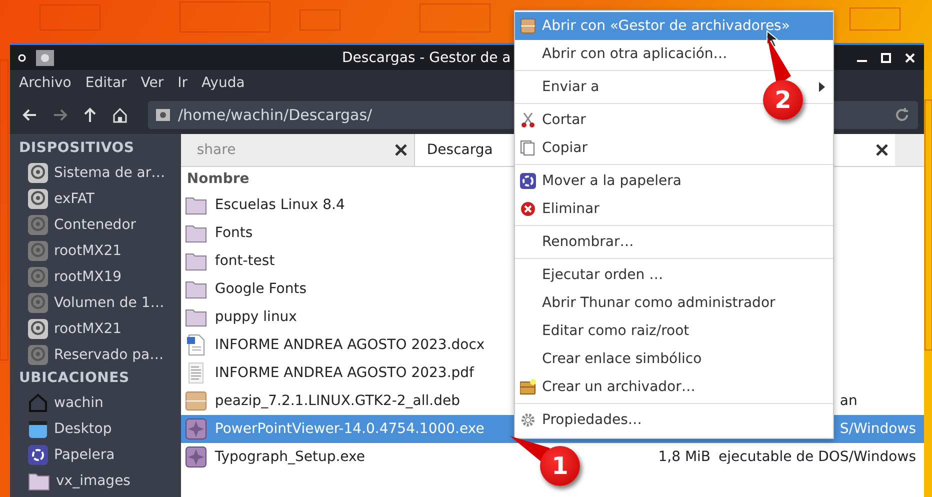 The image size is (932, 497). I want to click on sidebar-item: Contenedor, so click(95, 225).